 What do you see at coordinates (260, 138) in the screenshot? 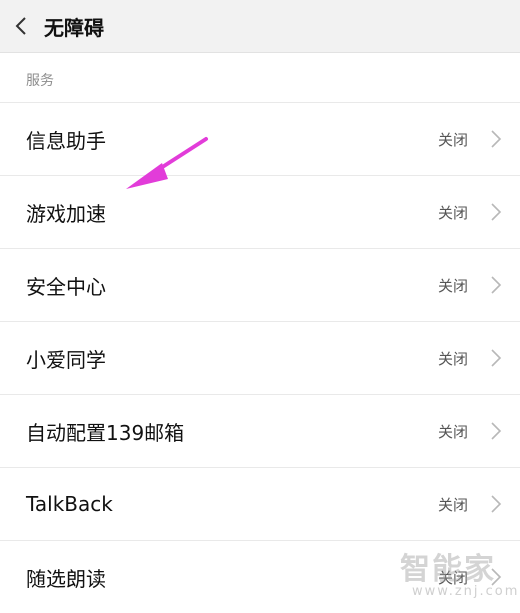
I see `list-item-info-assistant: 信息助手 关闭` at bounding box center [260, 138].